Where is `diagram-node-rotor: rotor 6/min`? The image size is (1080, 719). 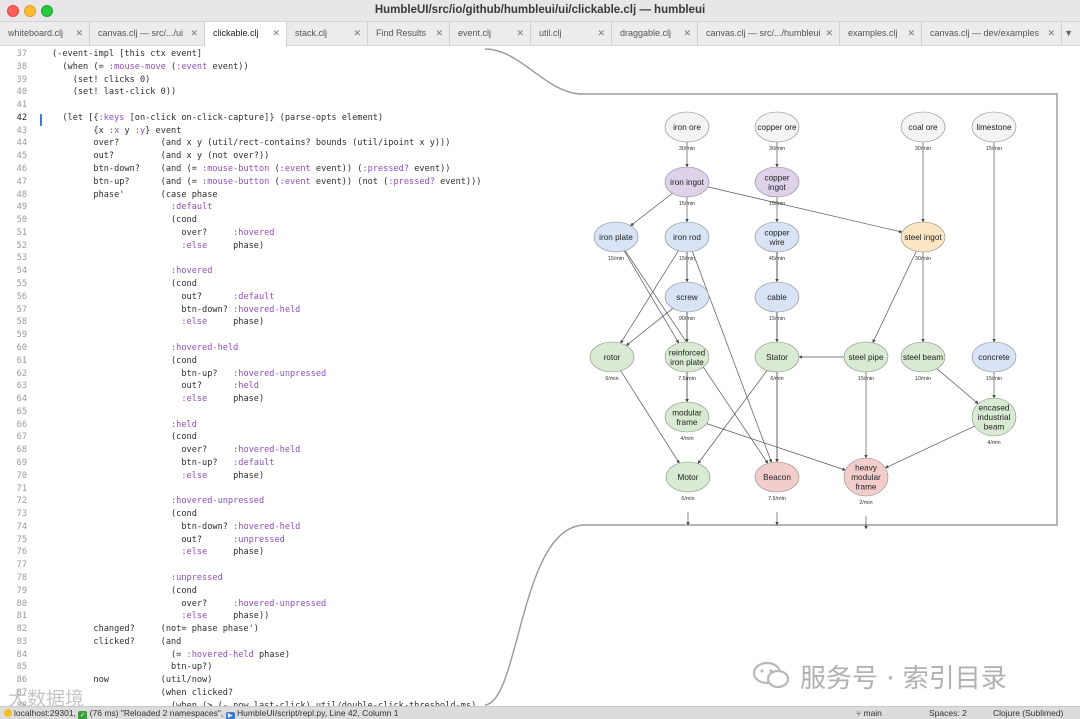 diagram-node-rotor: rotor 6/min is located at coordinates (612, 361).